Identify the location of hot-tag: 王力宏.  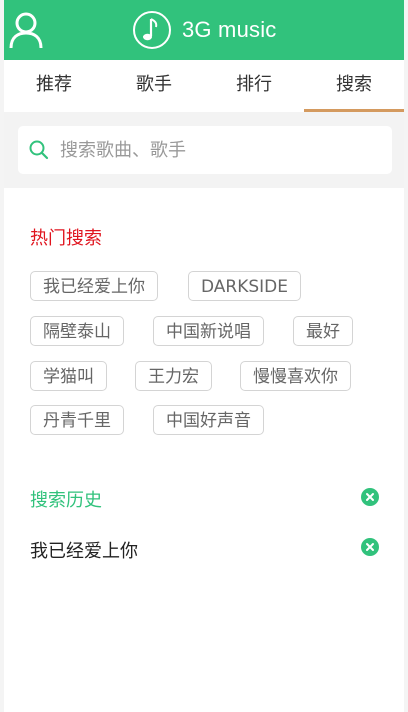
(173, 376).